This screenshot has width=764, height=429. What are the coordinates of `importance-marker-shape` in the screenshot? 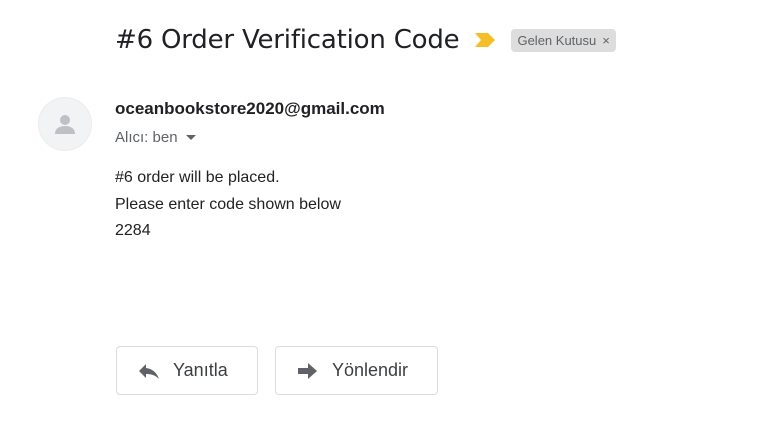 It's located at (485, 40).